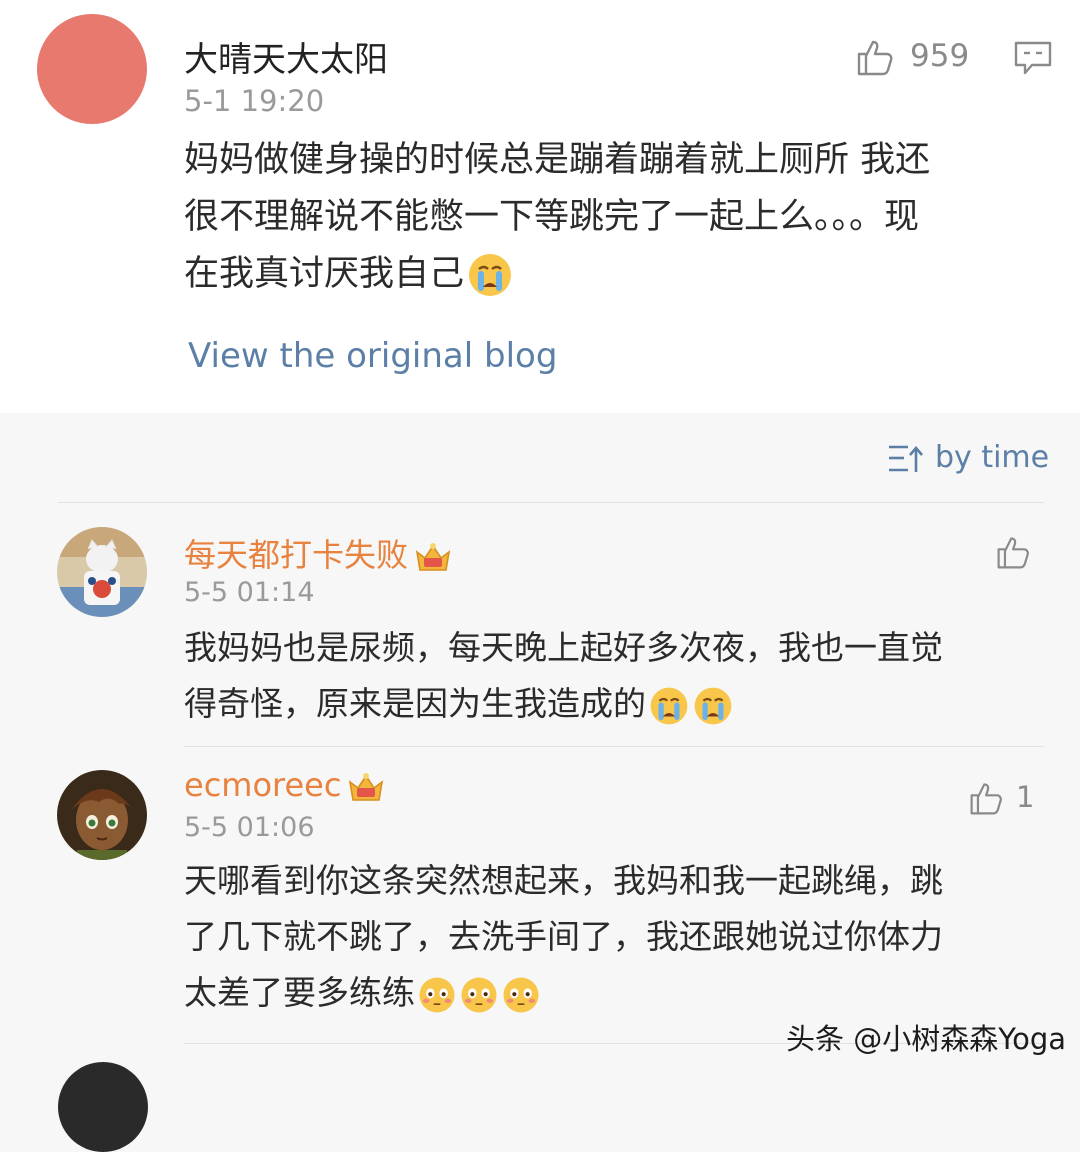  What do you see at coordinates (614, 993) in the screenshot?
I see `comment-line: 太差了要多练练` at bounding box center [614, 993].